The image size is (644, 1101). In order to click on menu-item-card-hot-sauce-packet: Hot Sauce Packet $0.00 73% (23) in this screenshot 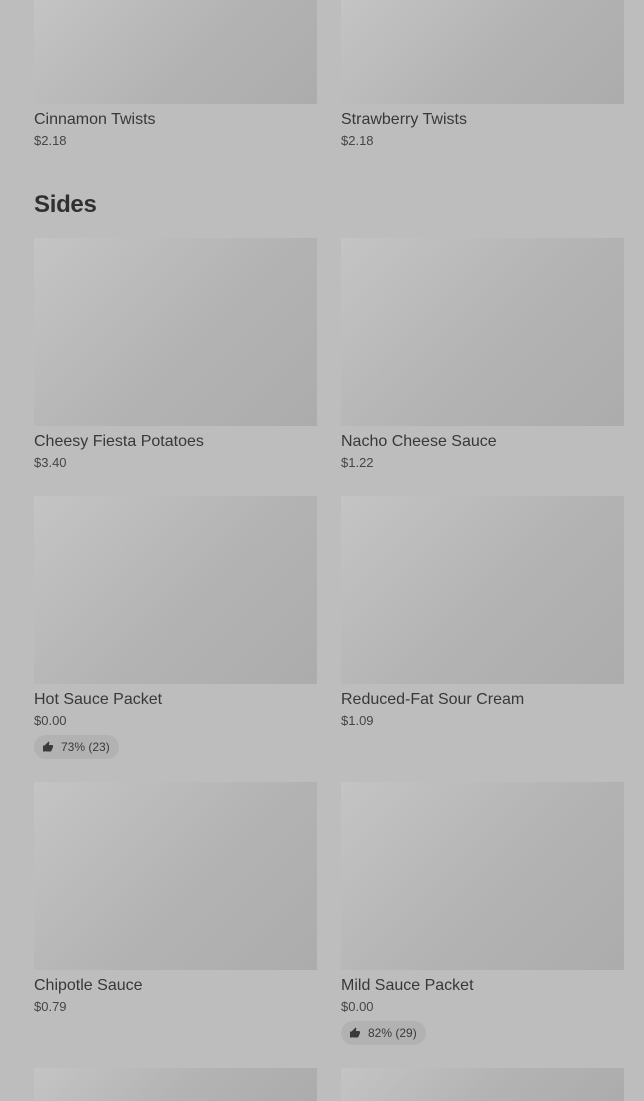, I will do `click(175, 627)`.